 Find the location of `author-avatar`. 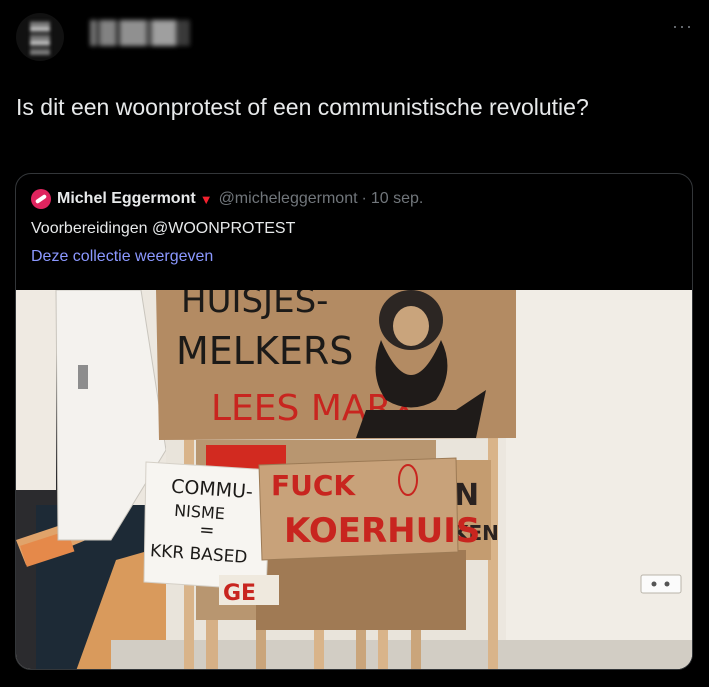

author-avatar is located at coordinates (40, 37).